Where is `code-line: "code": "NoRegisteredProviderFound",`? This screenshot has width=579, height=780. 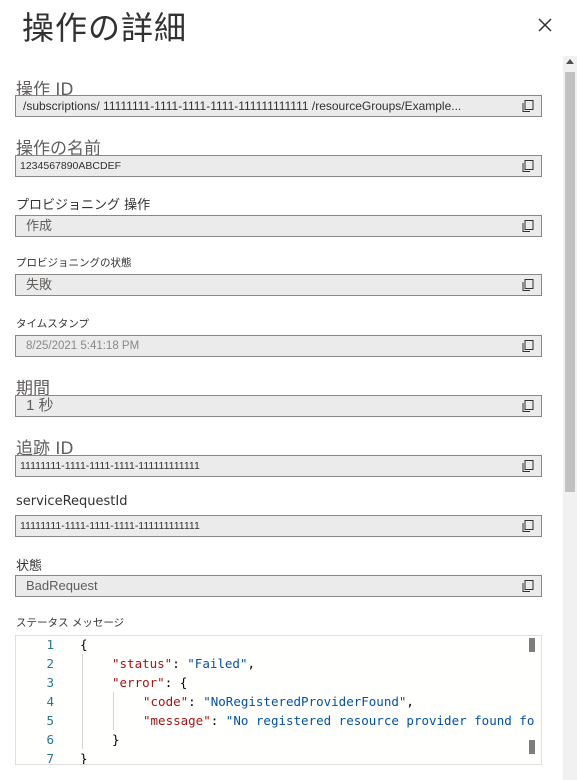 code-line: "code": "NoRegisteredProviderFound", is located at coordinates (278, 701).